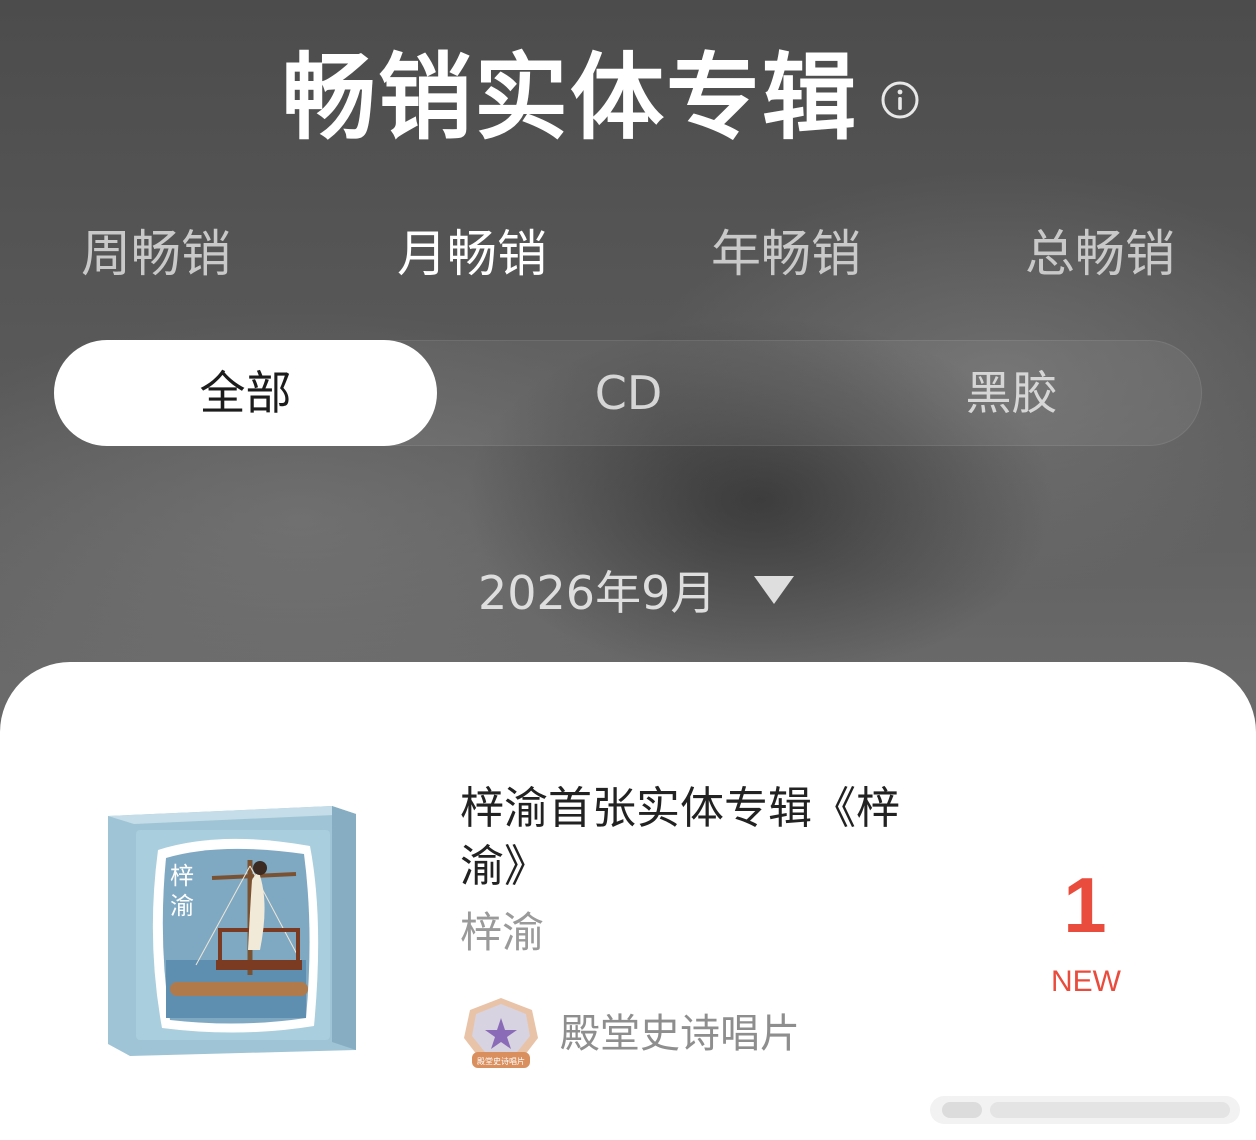 This screenshot has width=1256, height=1140. I want to click on caret-down-icon, so click(774, 590).